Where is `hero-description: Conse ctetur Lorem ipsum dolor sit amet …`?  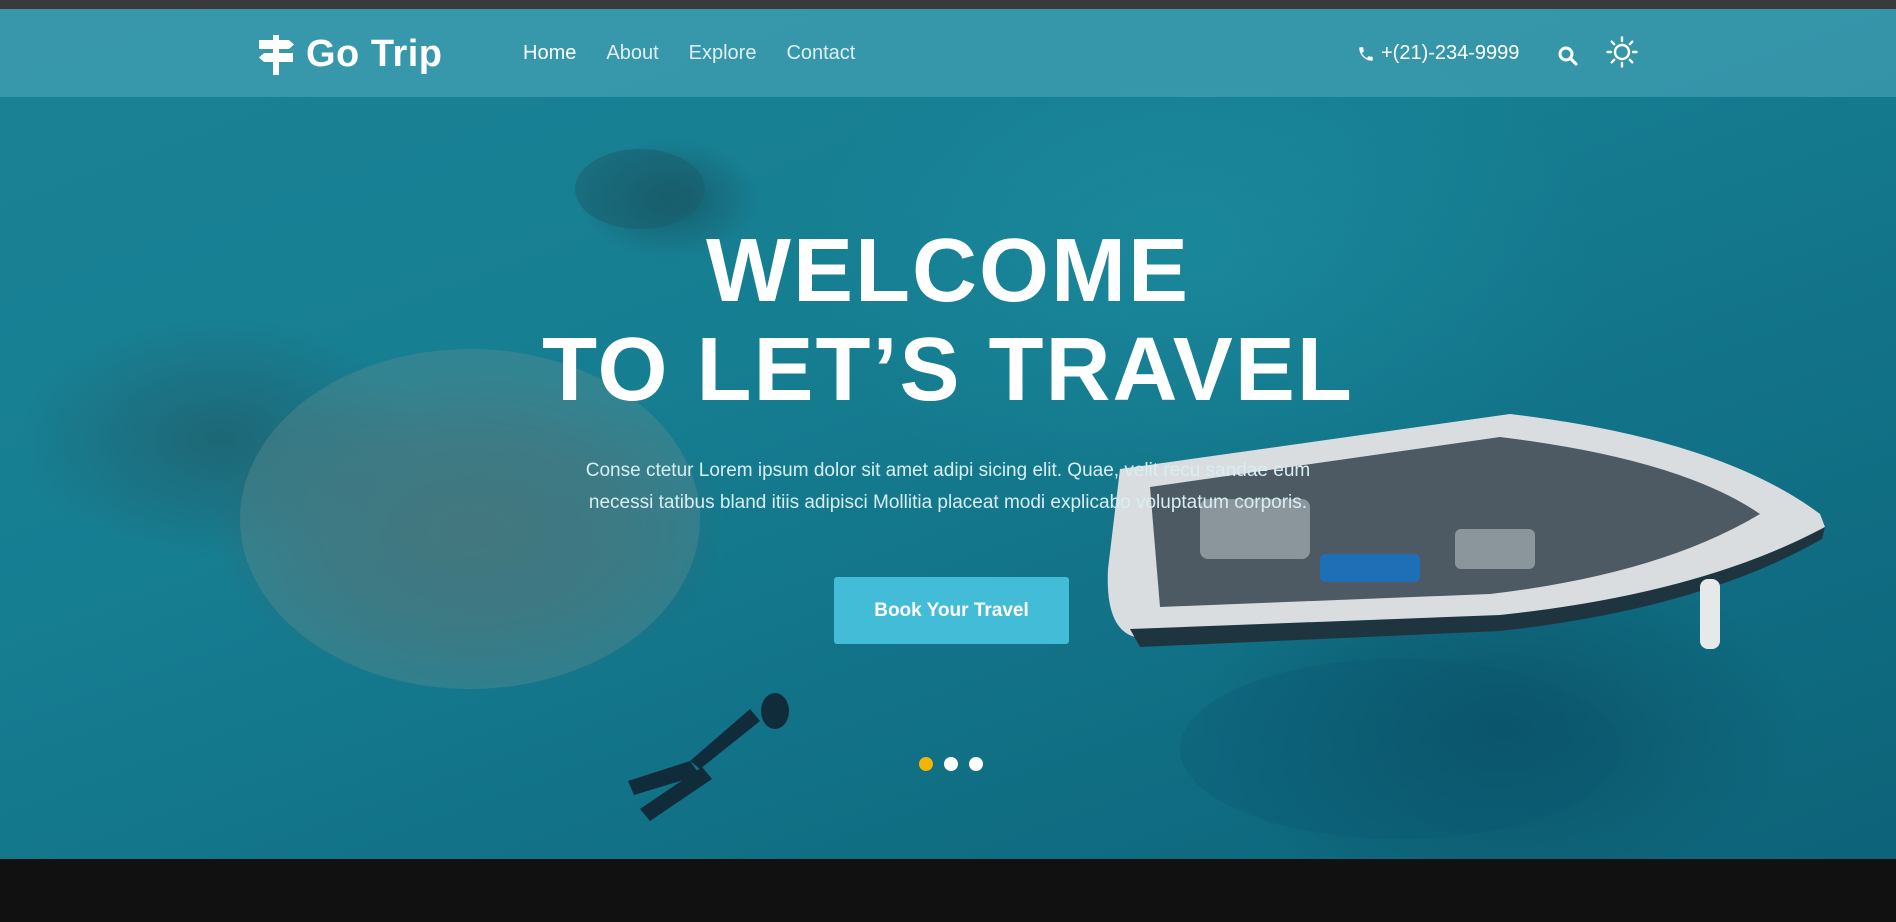
hero-description: Conse ctetur Lorem ipsum dolor sit amet … is located at coordinates (948, 487).